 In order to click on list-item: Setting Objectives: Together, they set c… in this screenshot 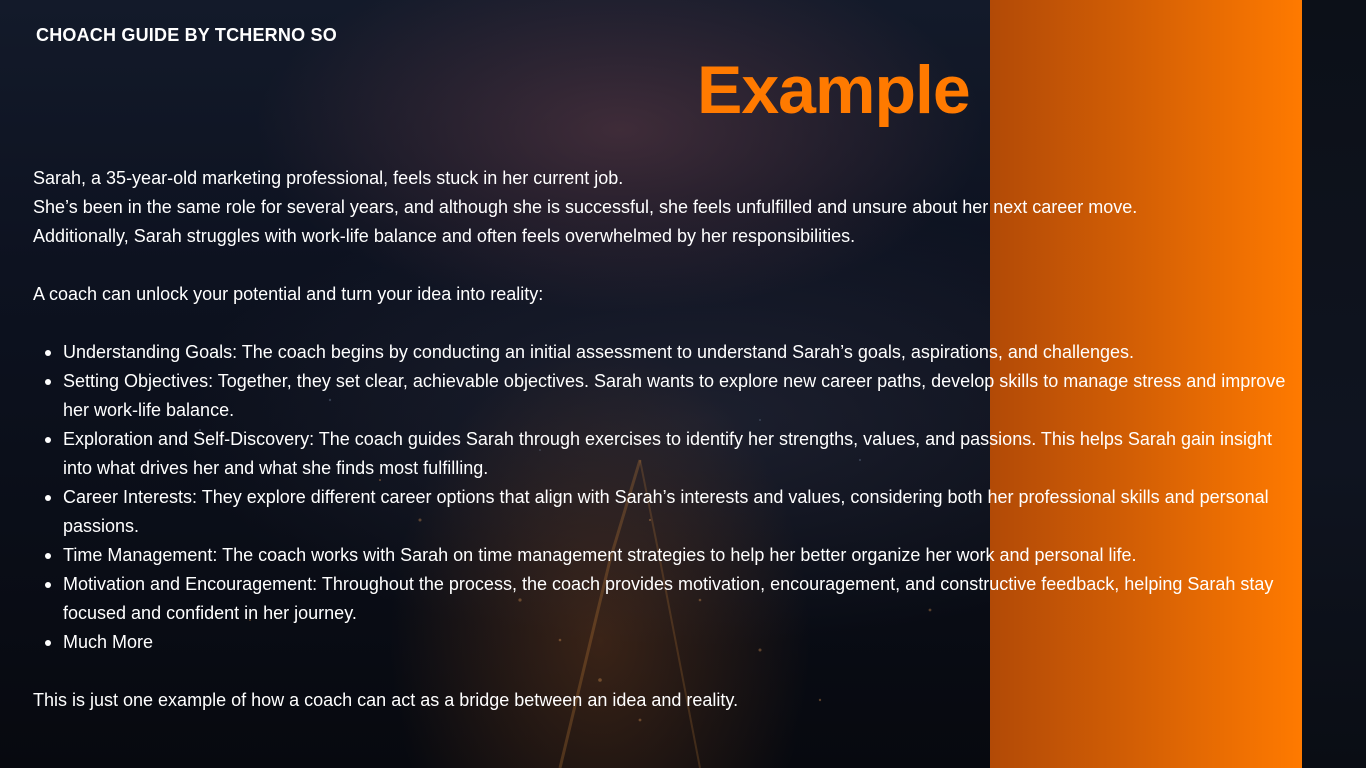, I will do `click(674, 396)`.